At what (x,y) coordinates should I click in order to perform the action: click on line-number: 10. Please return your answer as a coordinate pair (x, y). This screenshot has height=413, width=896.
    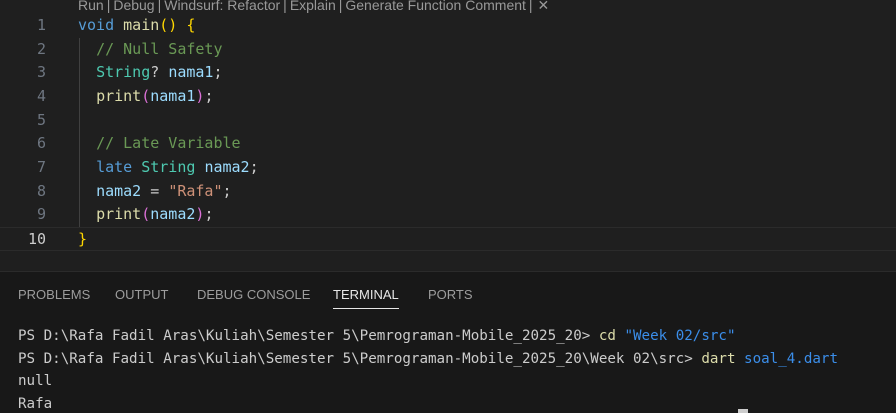
    Looking at the image, I should click on (36, 238).